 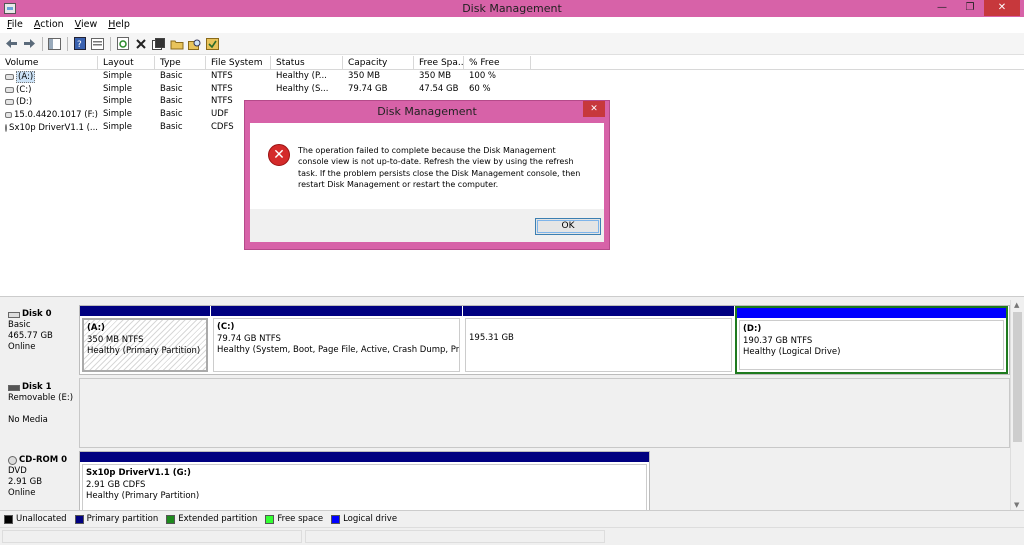 I want to click on legend-logical-drive: Logical drive, so click(x=364, y=519).